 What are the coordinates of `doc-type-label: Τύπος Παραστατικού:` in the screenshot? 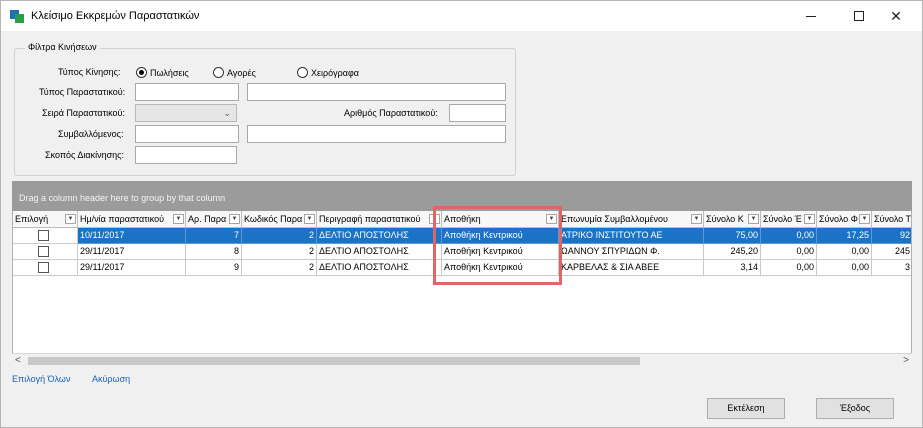 It's located at (82, 92).